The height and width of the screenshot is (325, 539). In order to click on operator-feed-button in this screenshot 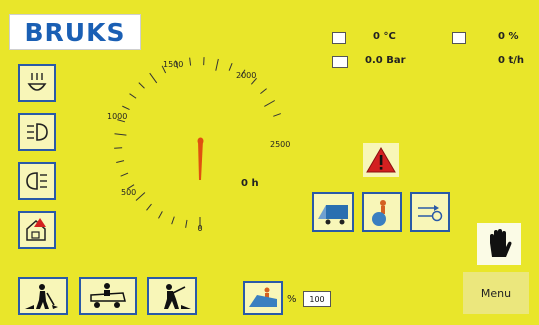, I will do `click(382, 212)`.